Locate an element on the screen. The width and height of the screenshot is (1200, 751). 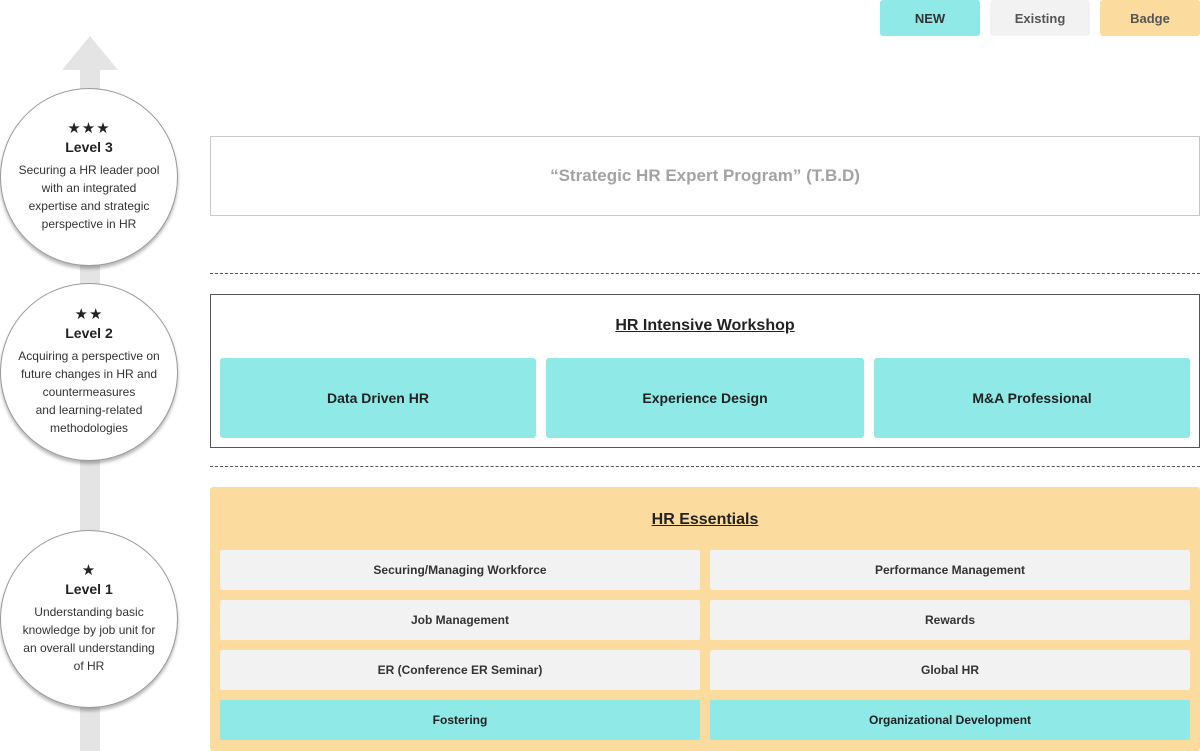
legend-badge: Badge is located at coordinates (1150, 18).